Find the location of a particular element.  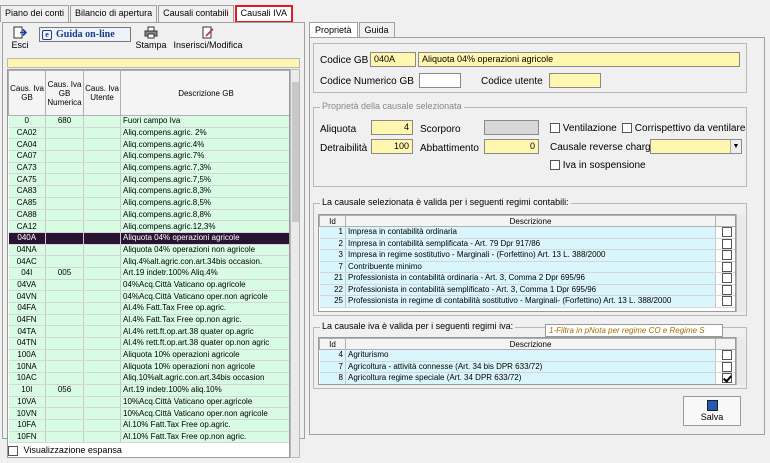

table-row: 10VA 10%Acq.Città Vaticano oper.agricole is located at coordinates (148, 402).